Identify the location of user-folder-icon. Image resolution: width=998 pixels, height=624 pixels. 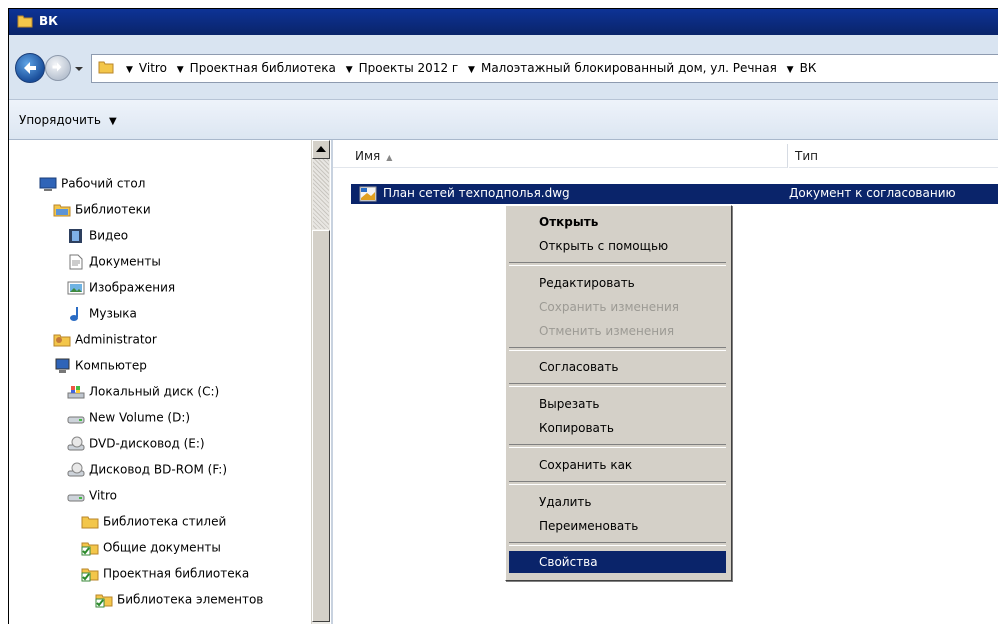
(62, 340).